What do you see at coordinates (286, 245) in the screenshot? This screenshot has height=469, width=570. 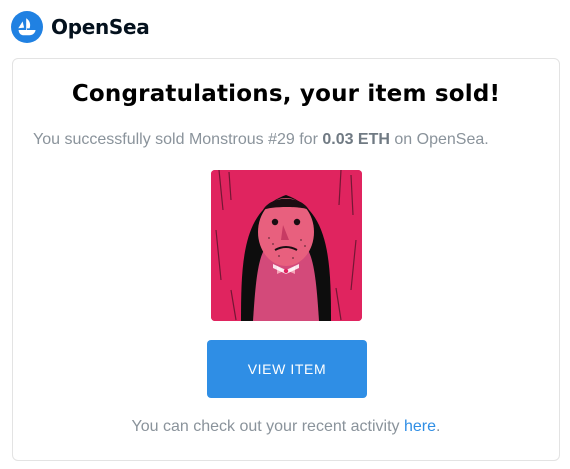 I see `nft-portrait-image` at bounding box center [286, 245].